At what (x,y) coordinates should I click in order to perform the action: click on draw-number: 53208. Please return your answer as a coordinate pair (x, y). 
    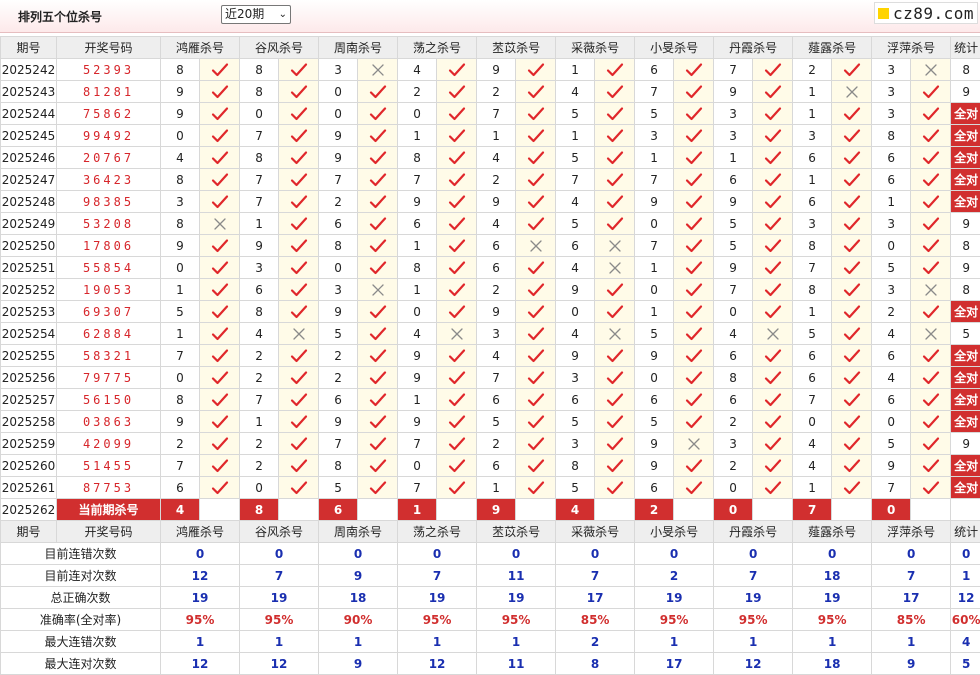
    Looking at the image, I should click on (109, 224).